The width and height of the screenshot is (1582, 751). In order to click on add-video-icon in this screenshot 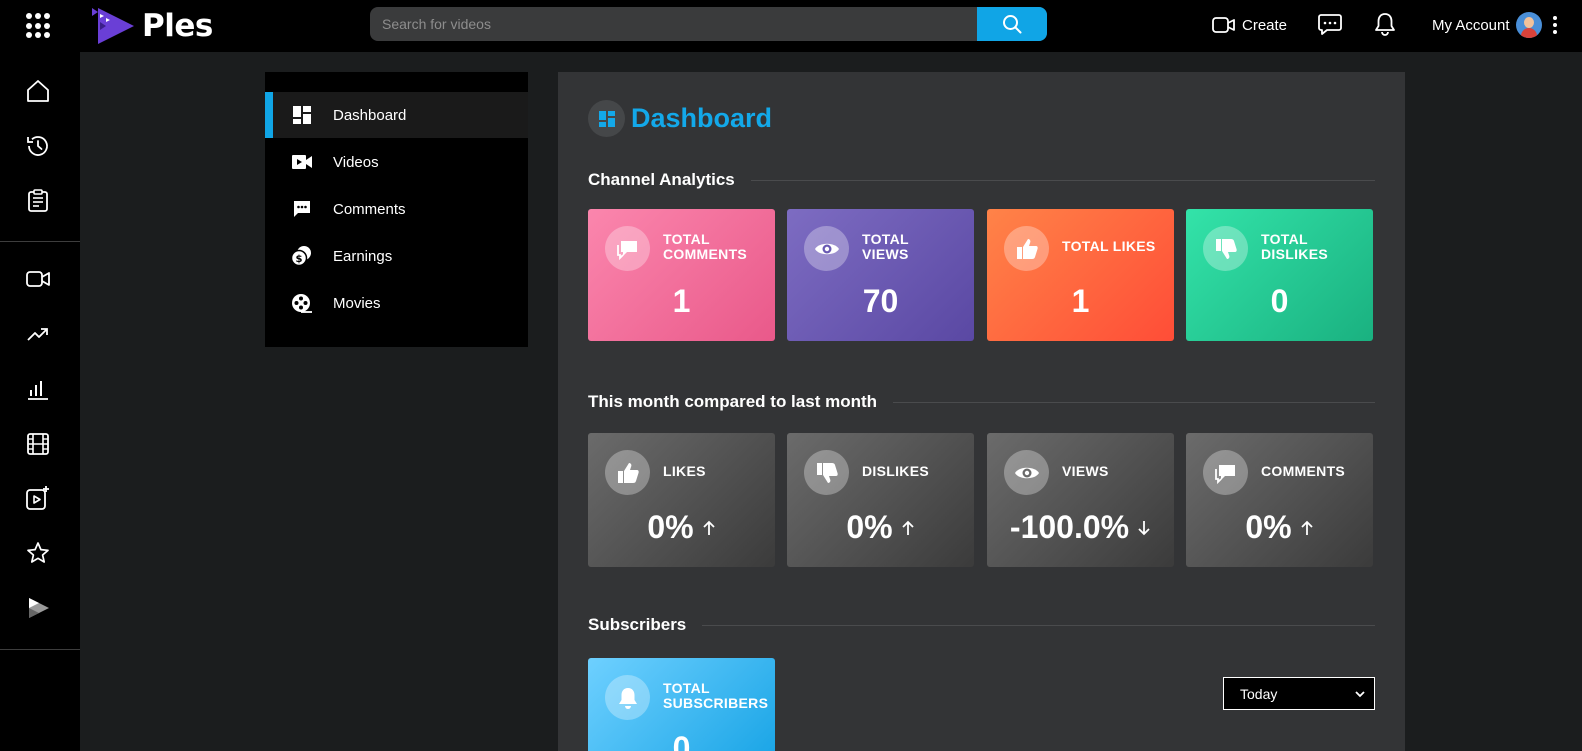, I will do `click(38, 498)`.